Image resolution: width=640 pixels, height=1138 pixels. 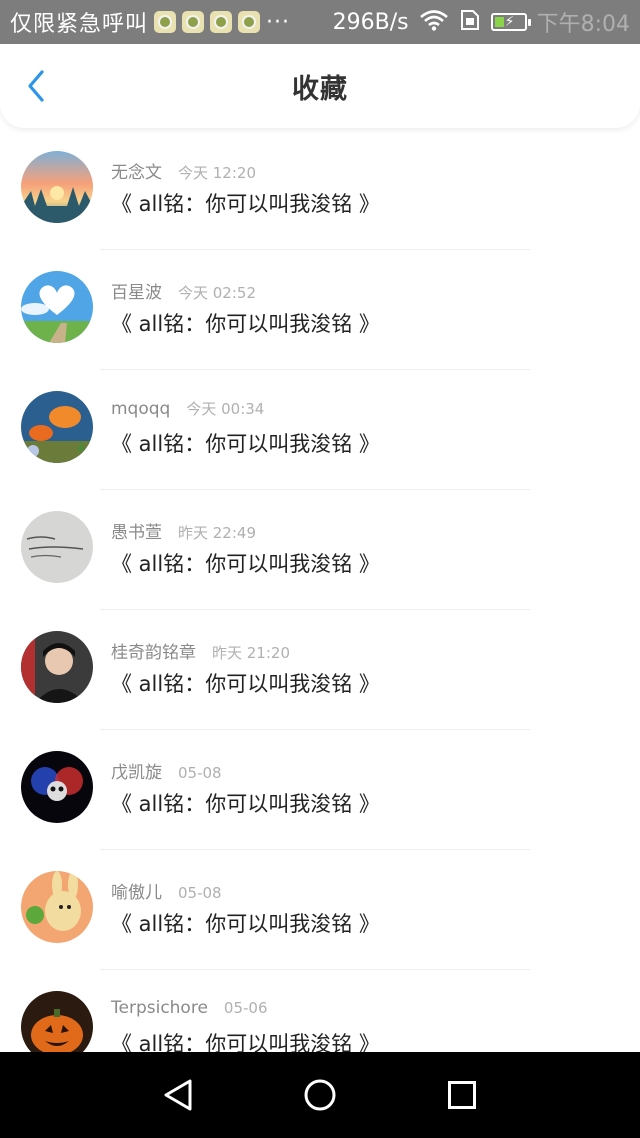 What do you see at coordinates (320, 790) in the screenshot?
I see `list-item: 戊凯旋 05-08 《 all铭：你可以叫我浚铭 》` at bounding box center [320, 790].